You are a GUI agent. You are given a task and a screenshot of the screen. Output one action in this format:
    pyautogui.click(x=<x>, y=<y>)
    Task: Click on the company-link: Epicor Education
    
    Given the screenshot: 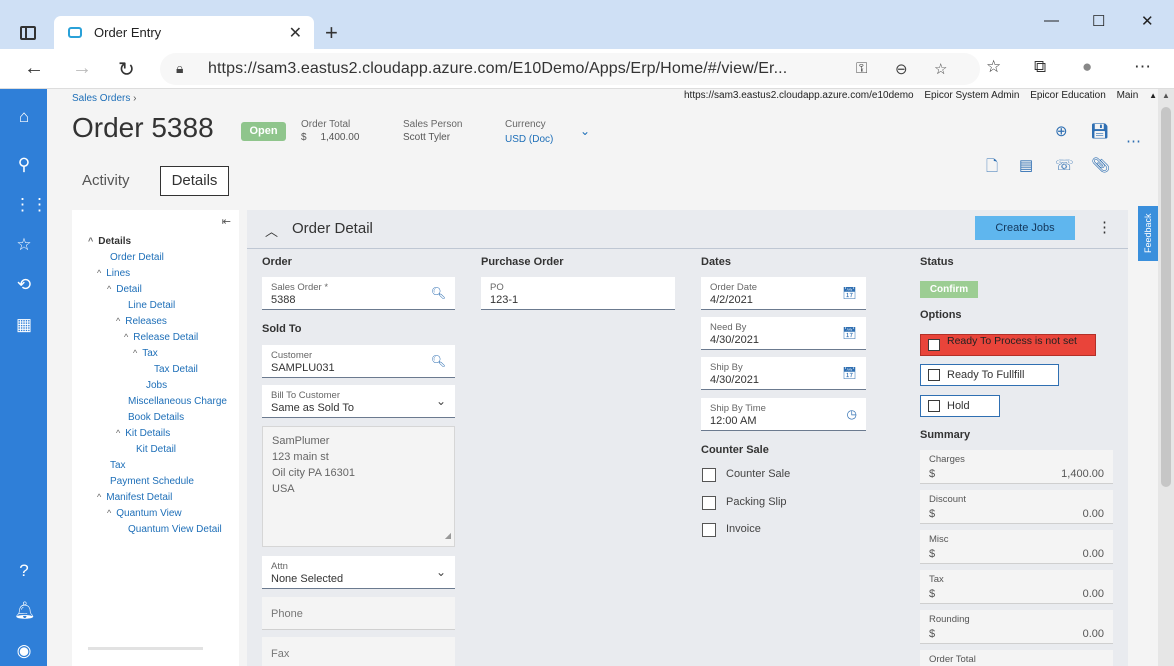 What is the action you would take?
    pyautogui.click(x=1068, y=95)
    